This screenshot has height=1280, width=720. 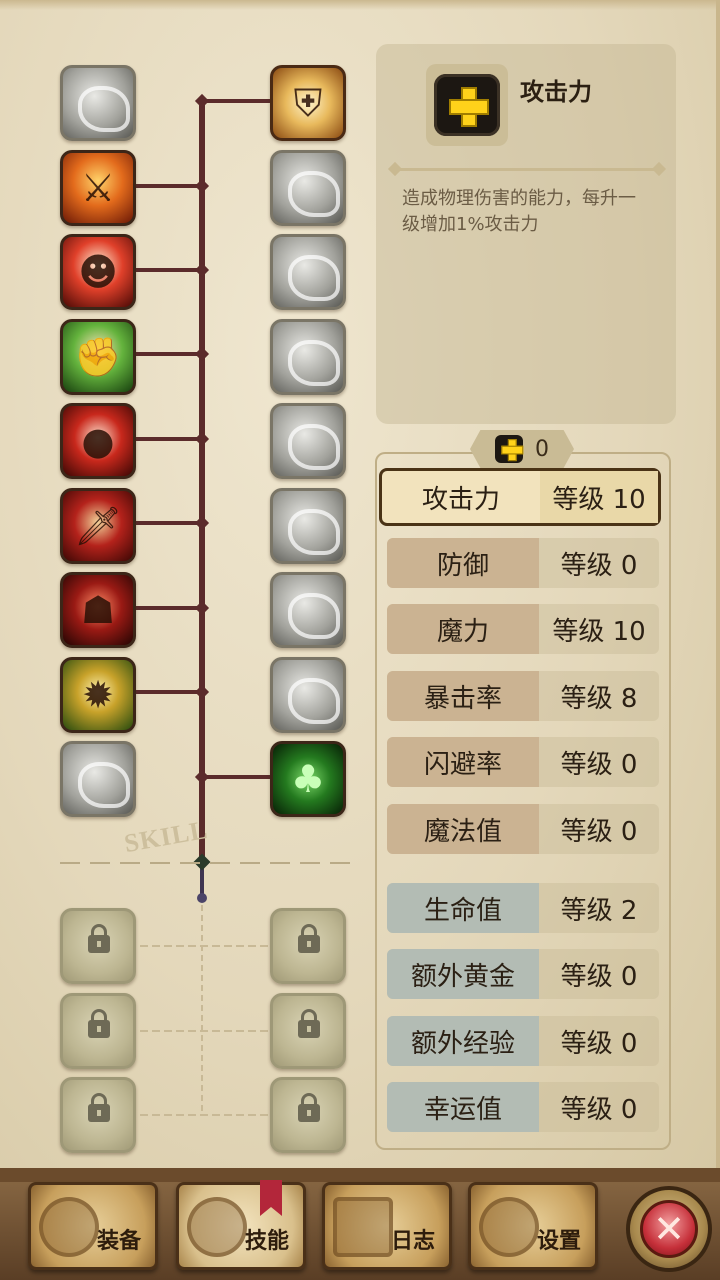 I want to click on bubble-icon, so click(x=308, y=695).